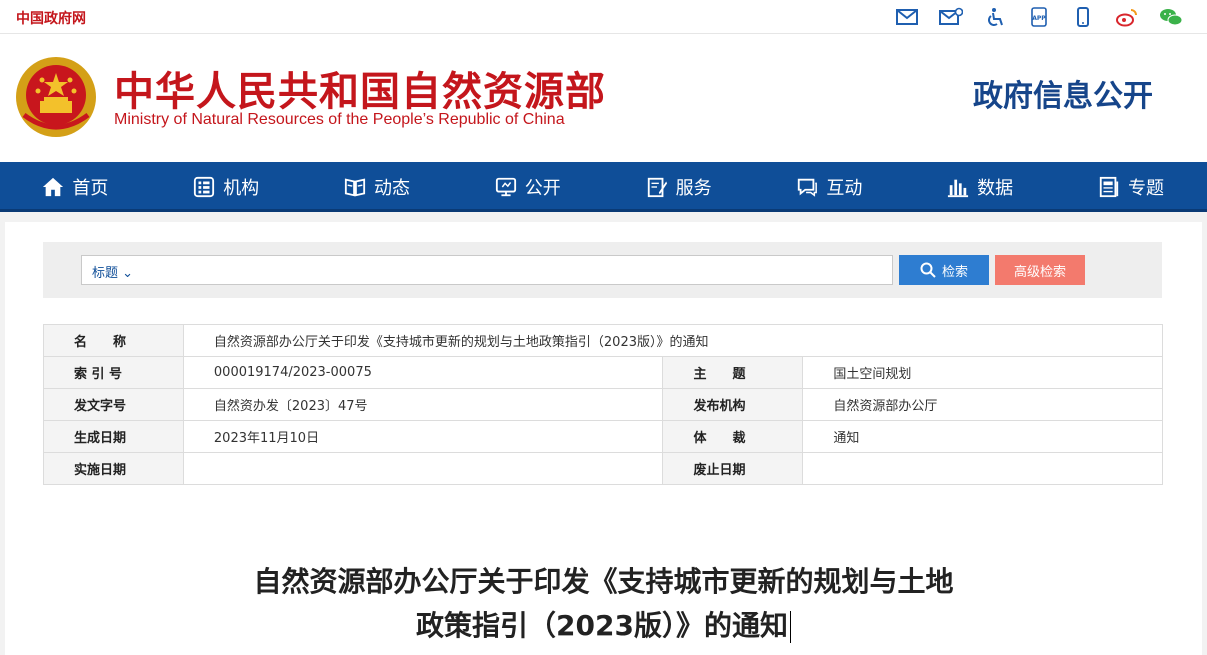  Describe the element at coordinates (1083, 17) in the screenshot. I see `mobile-icon` at that location.